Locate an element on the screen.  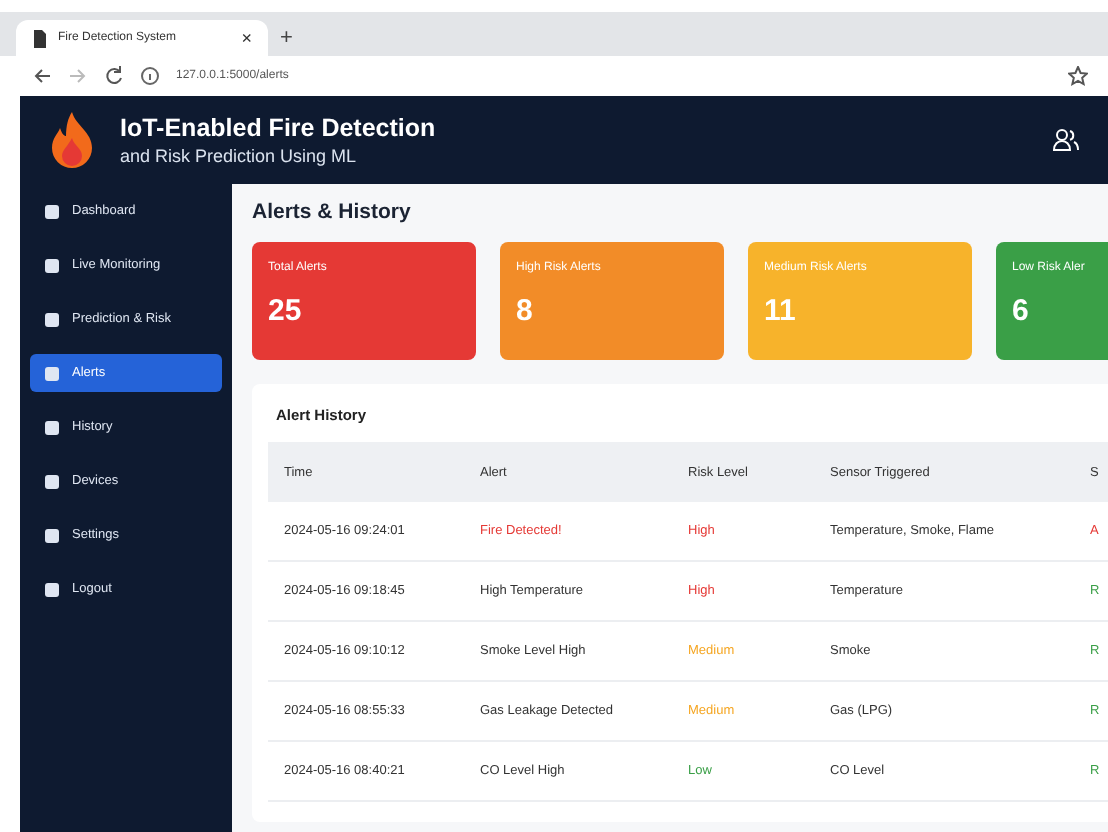
page-icon is located at coordinates (40, 38).